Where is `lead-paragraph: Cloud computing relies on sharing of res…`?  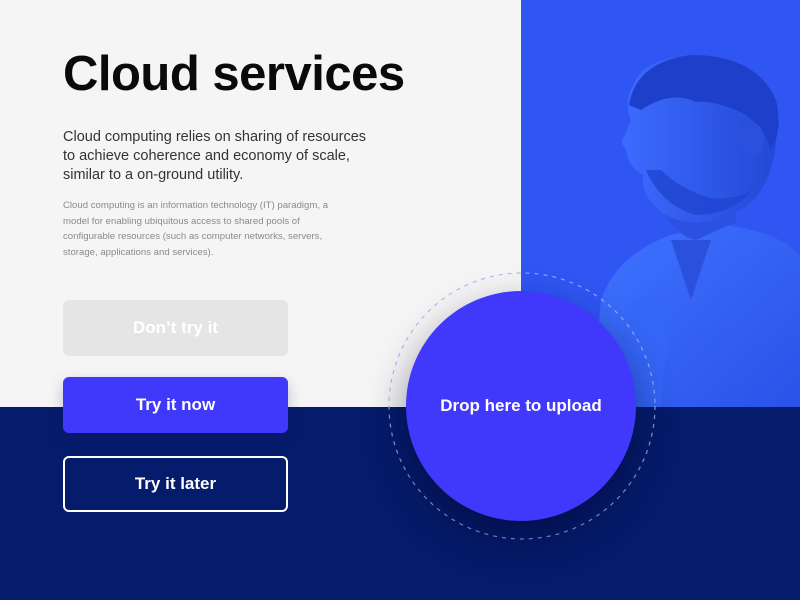
lead-paragraph: Cloud computing relies on sharing of res… is located at coordinates (215, 156).